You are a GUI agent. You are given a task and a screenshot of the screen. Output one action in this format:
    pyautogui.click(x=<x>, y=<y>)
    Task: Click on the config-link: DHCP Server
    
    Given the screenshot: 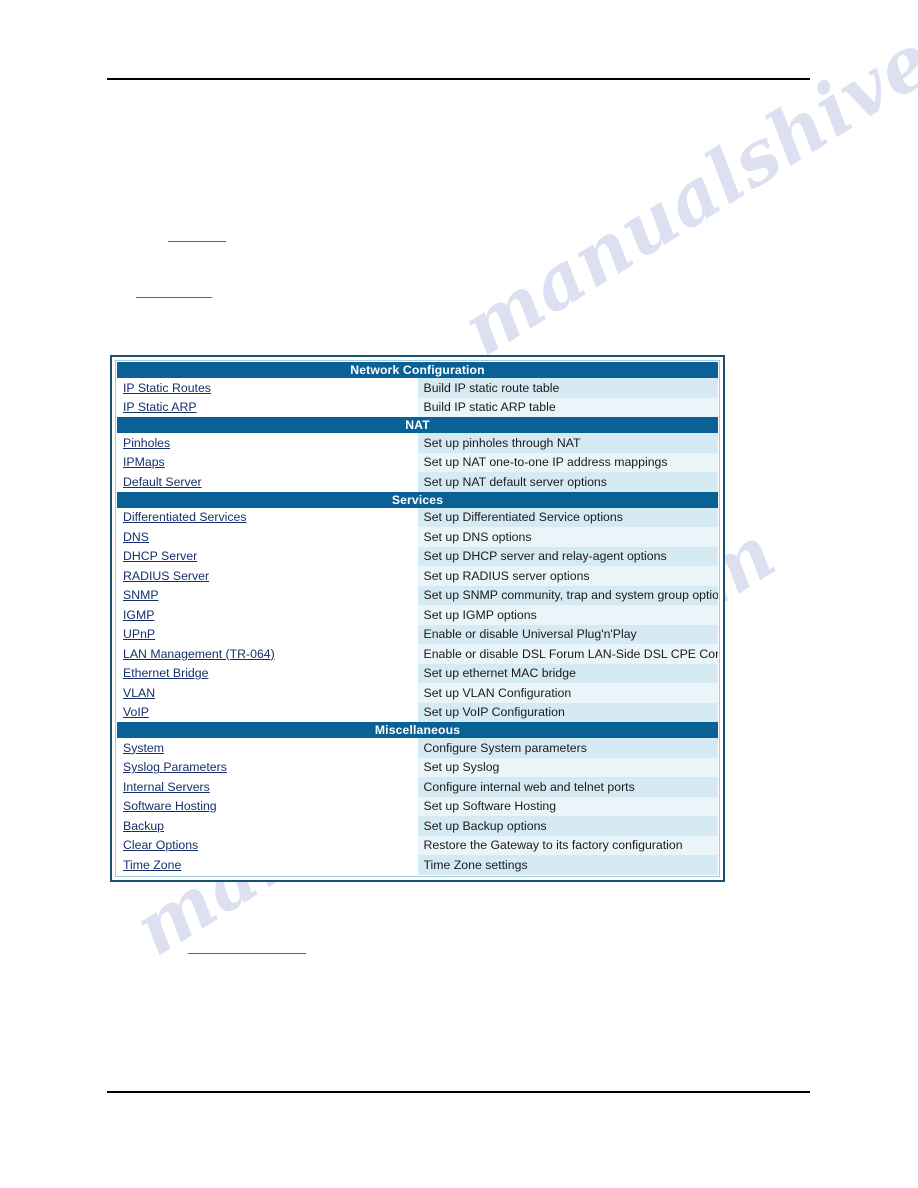 What is the action you would take?
    pyautogui.click(x=160, y=556)
    